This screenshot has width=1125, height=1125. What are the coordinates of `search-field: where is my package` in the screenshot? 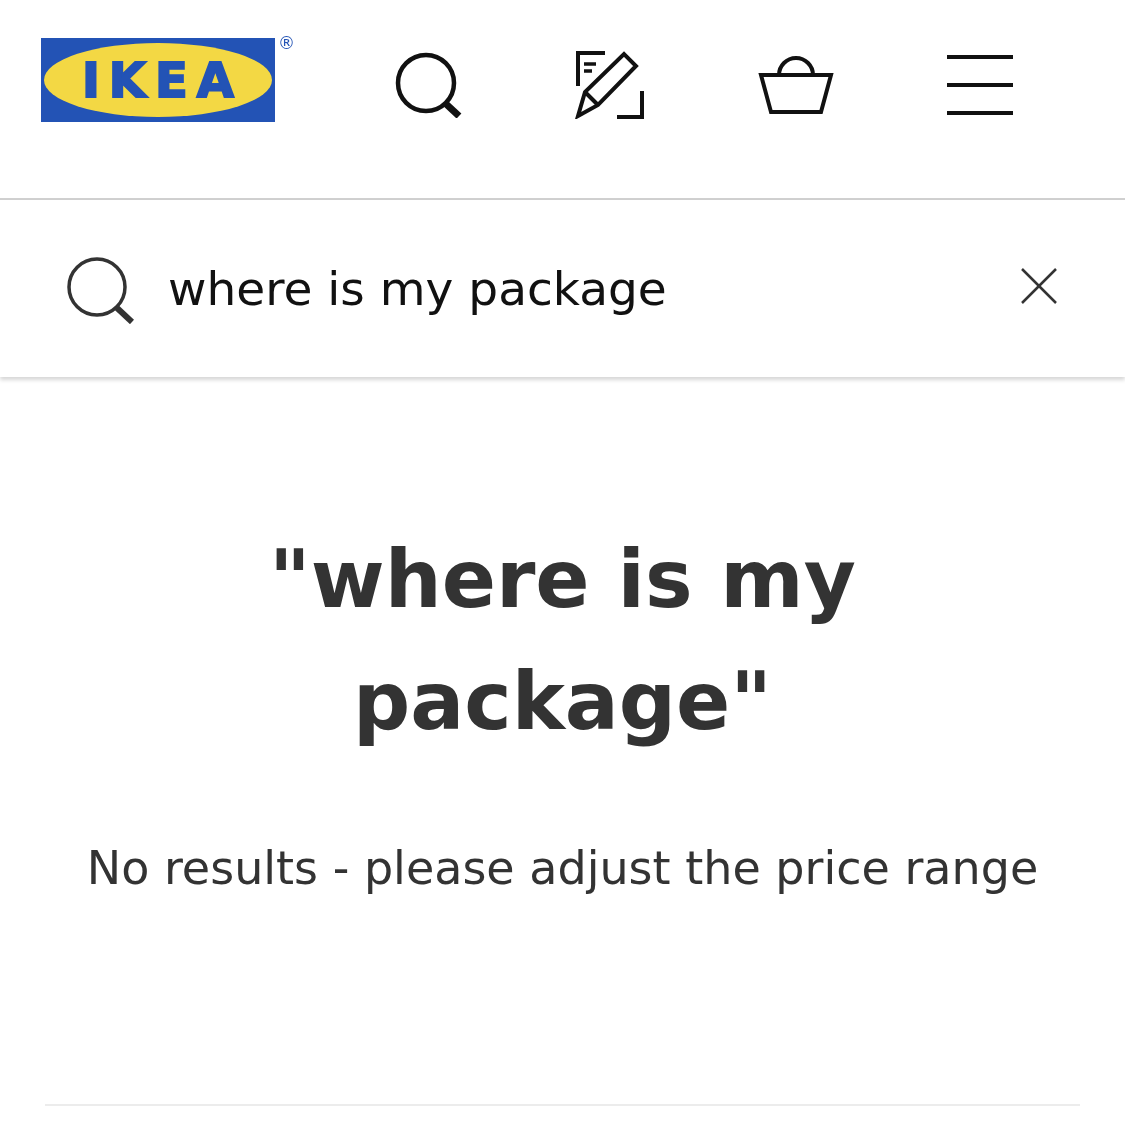 It's located at (582, 288).